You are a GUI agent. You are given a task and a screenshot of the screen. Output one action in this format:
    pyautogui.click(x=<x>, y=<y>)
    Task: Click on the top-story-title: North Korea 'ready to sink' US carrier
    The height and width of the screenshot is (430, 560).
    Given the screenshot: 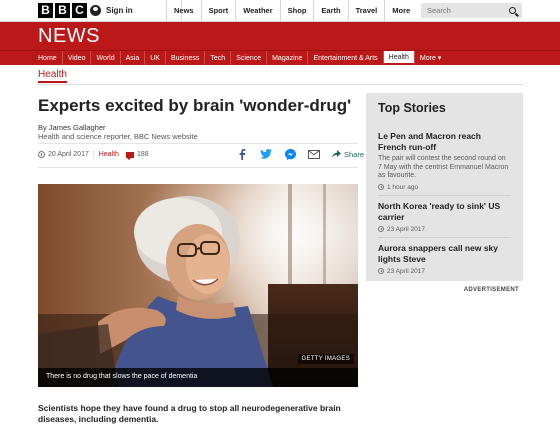 What is the action you would take?
    pyautogui.click(x=444, y=212)
    